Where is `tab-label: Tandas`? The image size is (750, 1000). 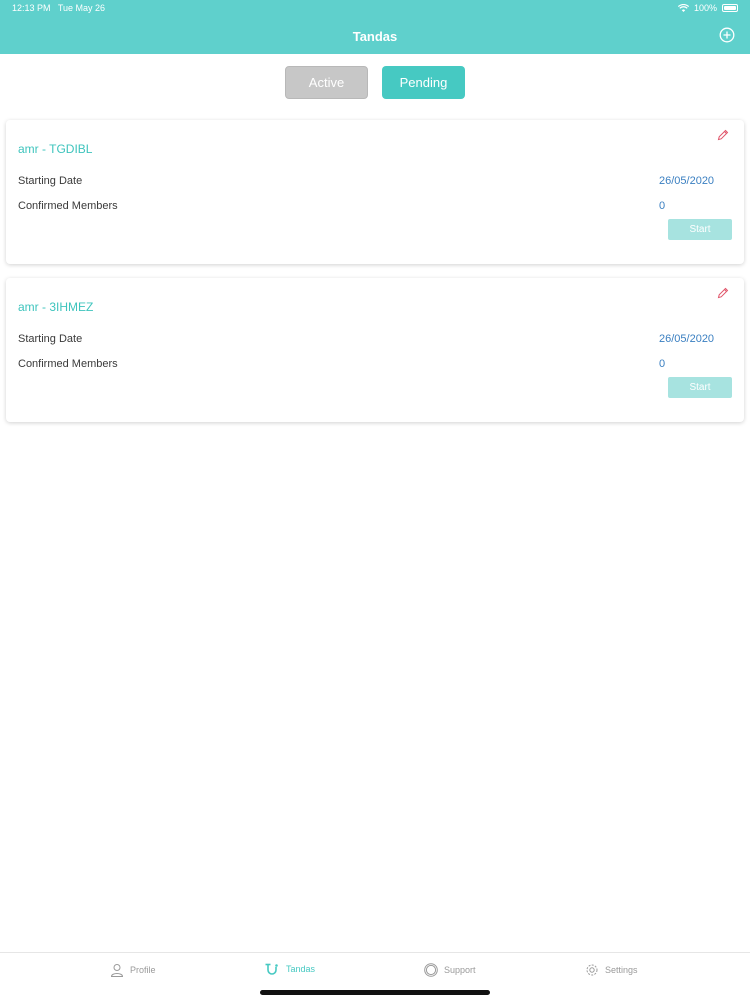
tab-label: Tandas is located at coordinates (301, 969).